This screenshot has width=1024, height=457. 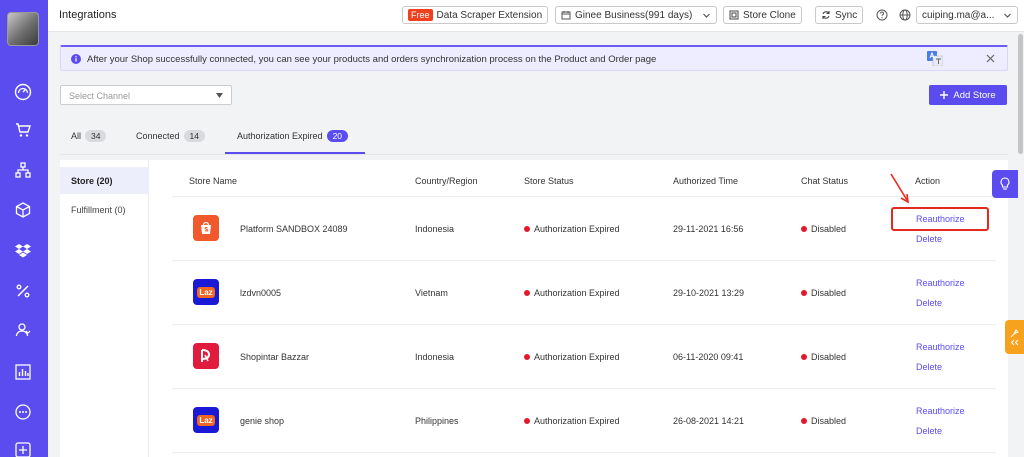 What do you see at coordinates (23, 291) in the screenshot?
I see `percent-icon` at bounding box center [23, 291].